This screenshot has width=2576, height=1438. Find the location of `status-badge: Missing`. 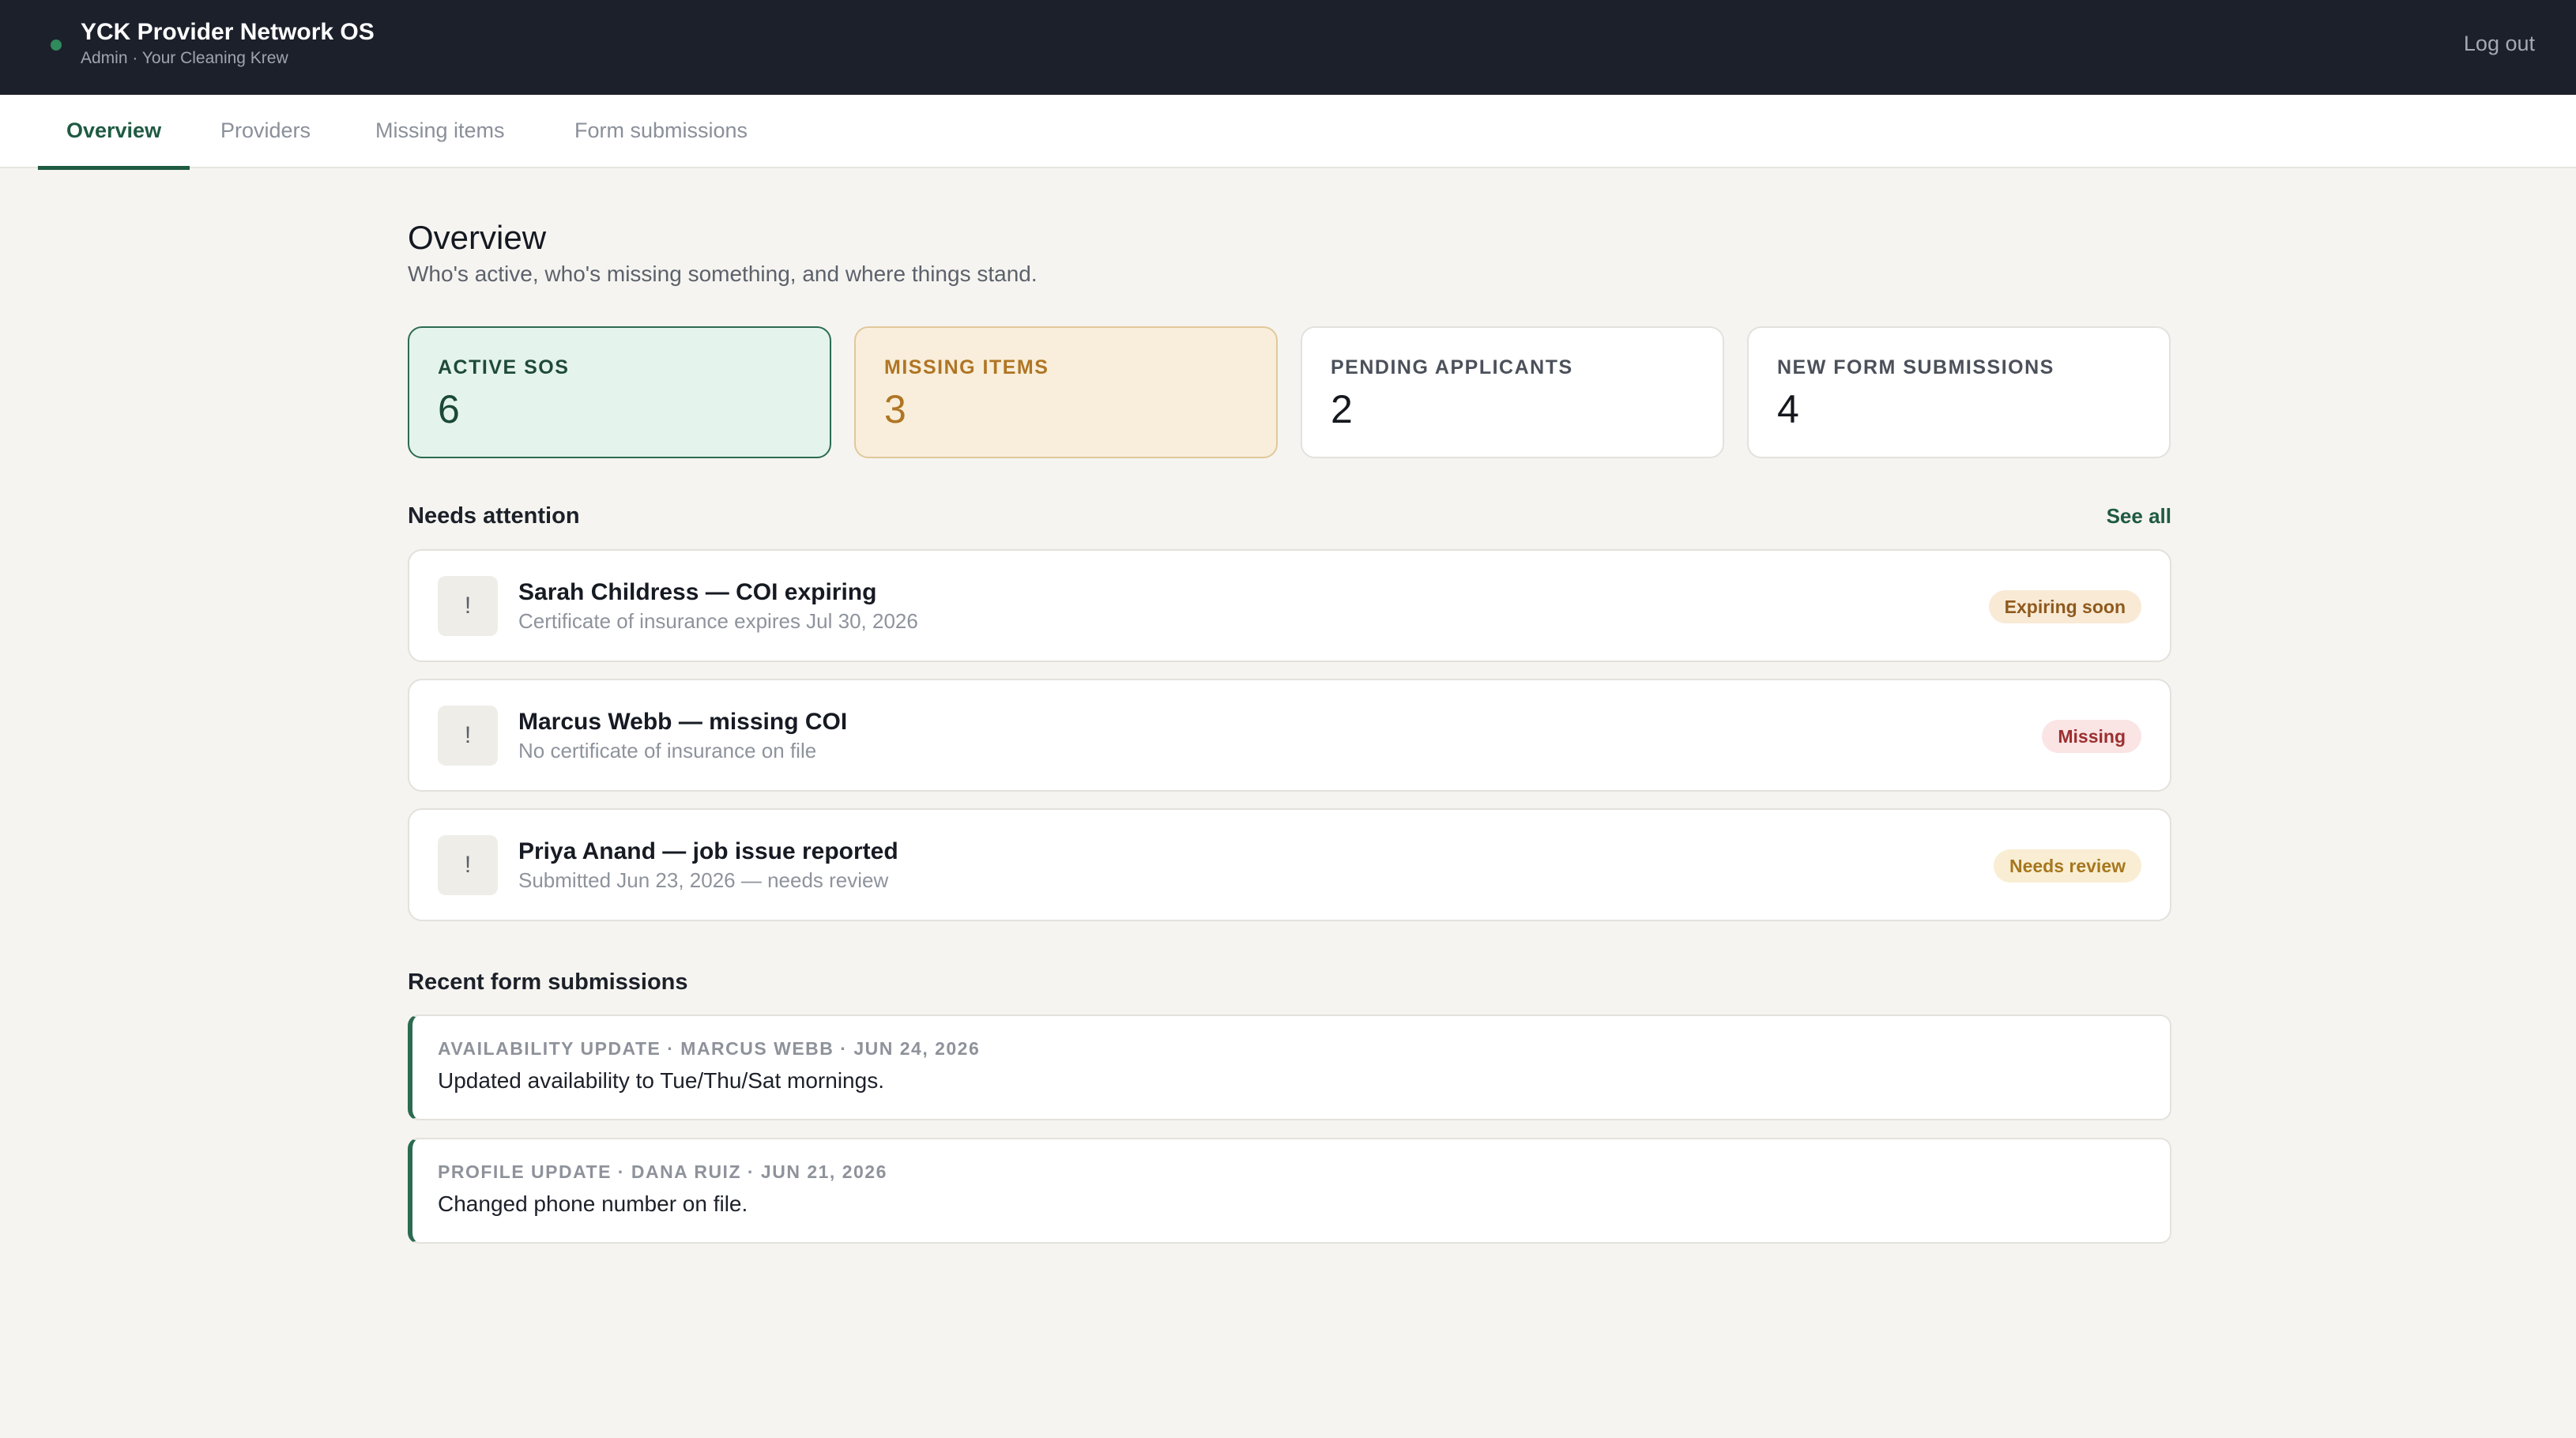

status-badge: Missing is located at coordinates (2091, 736).